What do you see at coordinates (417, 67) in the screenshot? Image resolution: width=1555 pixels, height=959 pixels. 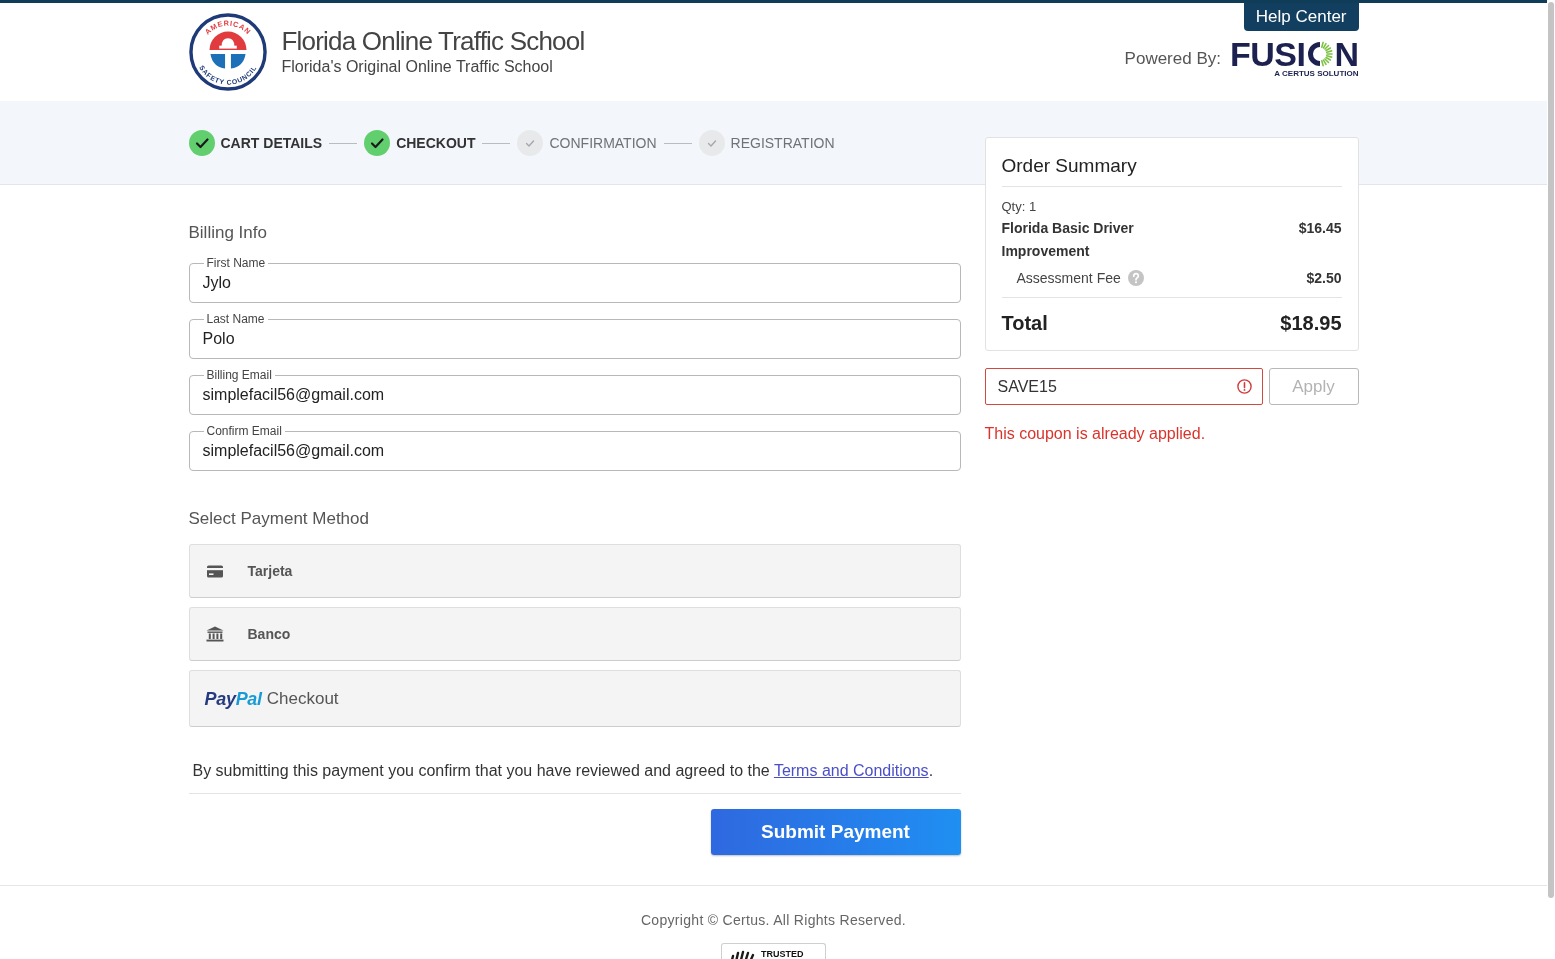 I see `site-tagline: Florida's Original Online Traffic School` at bounding box center [417, 67].